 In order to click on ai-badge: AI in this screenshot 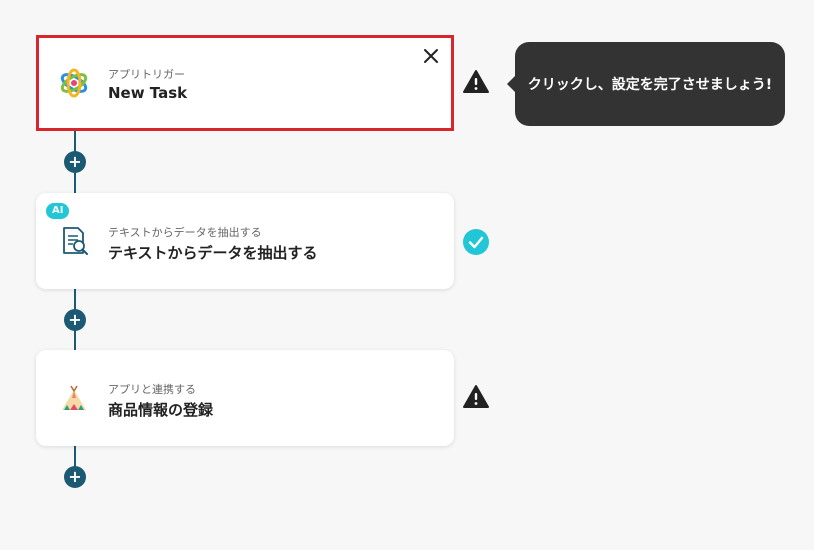, I will do `click(58, 211)`.